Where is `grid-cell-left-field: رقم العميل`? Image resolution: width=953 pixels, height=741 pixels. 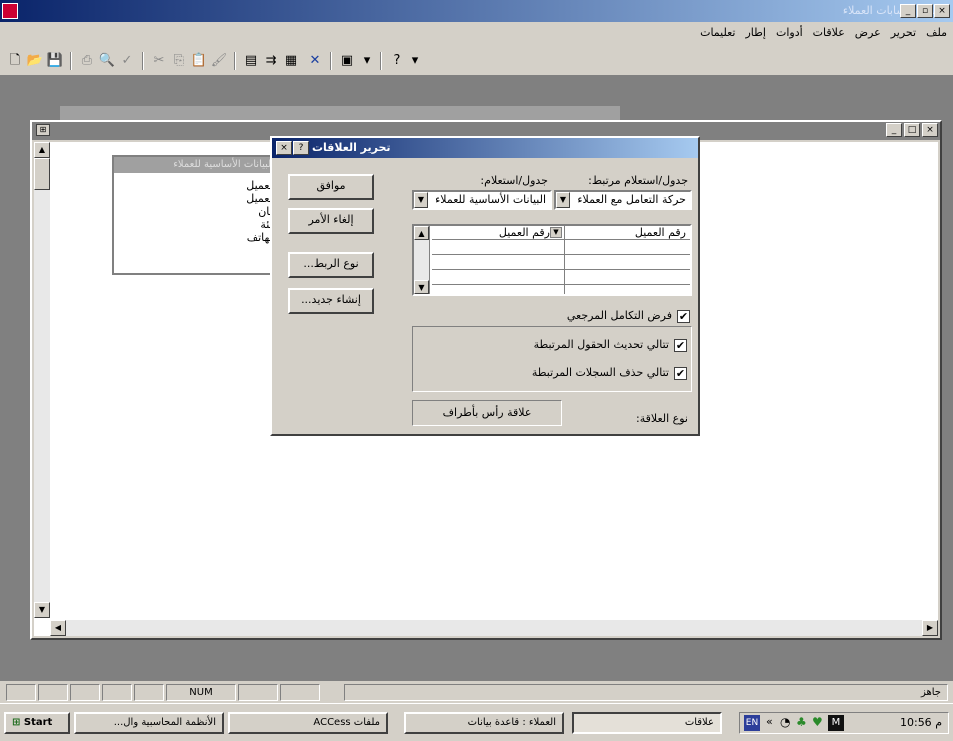
grid-cell-left-field: رقم العميل is located at coordinates (660, 232).